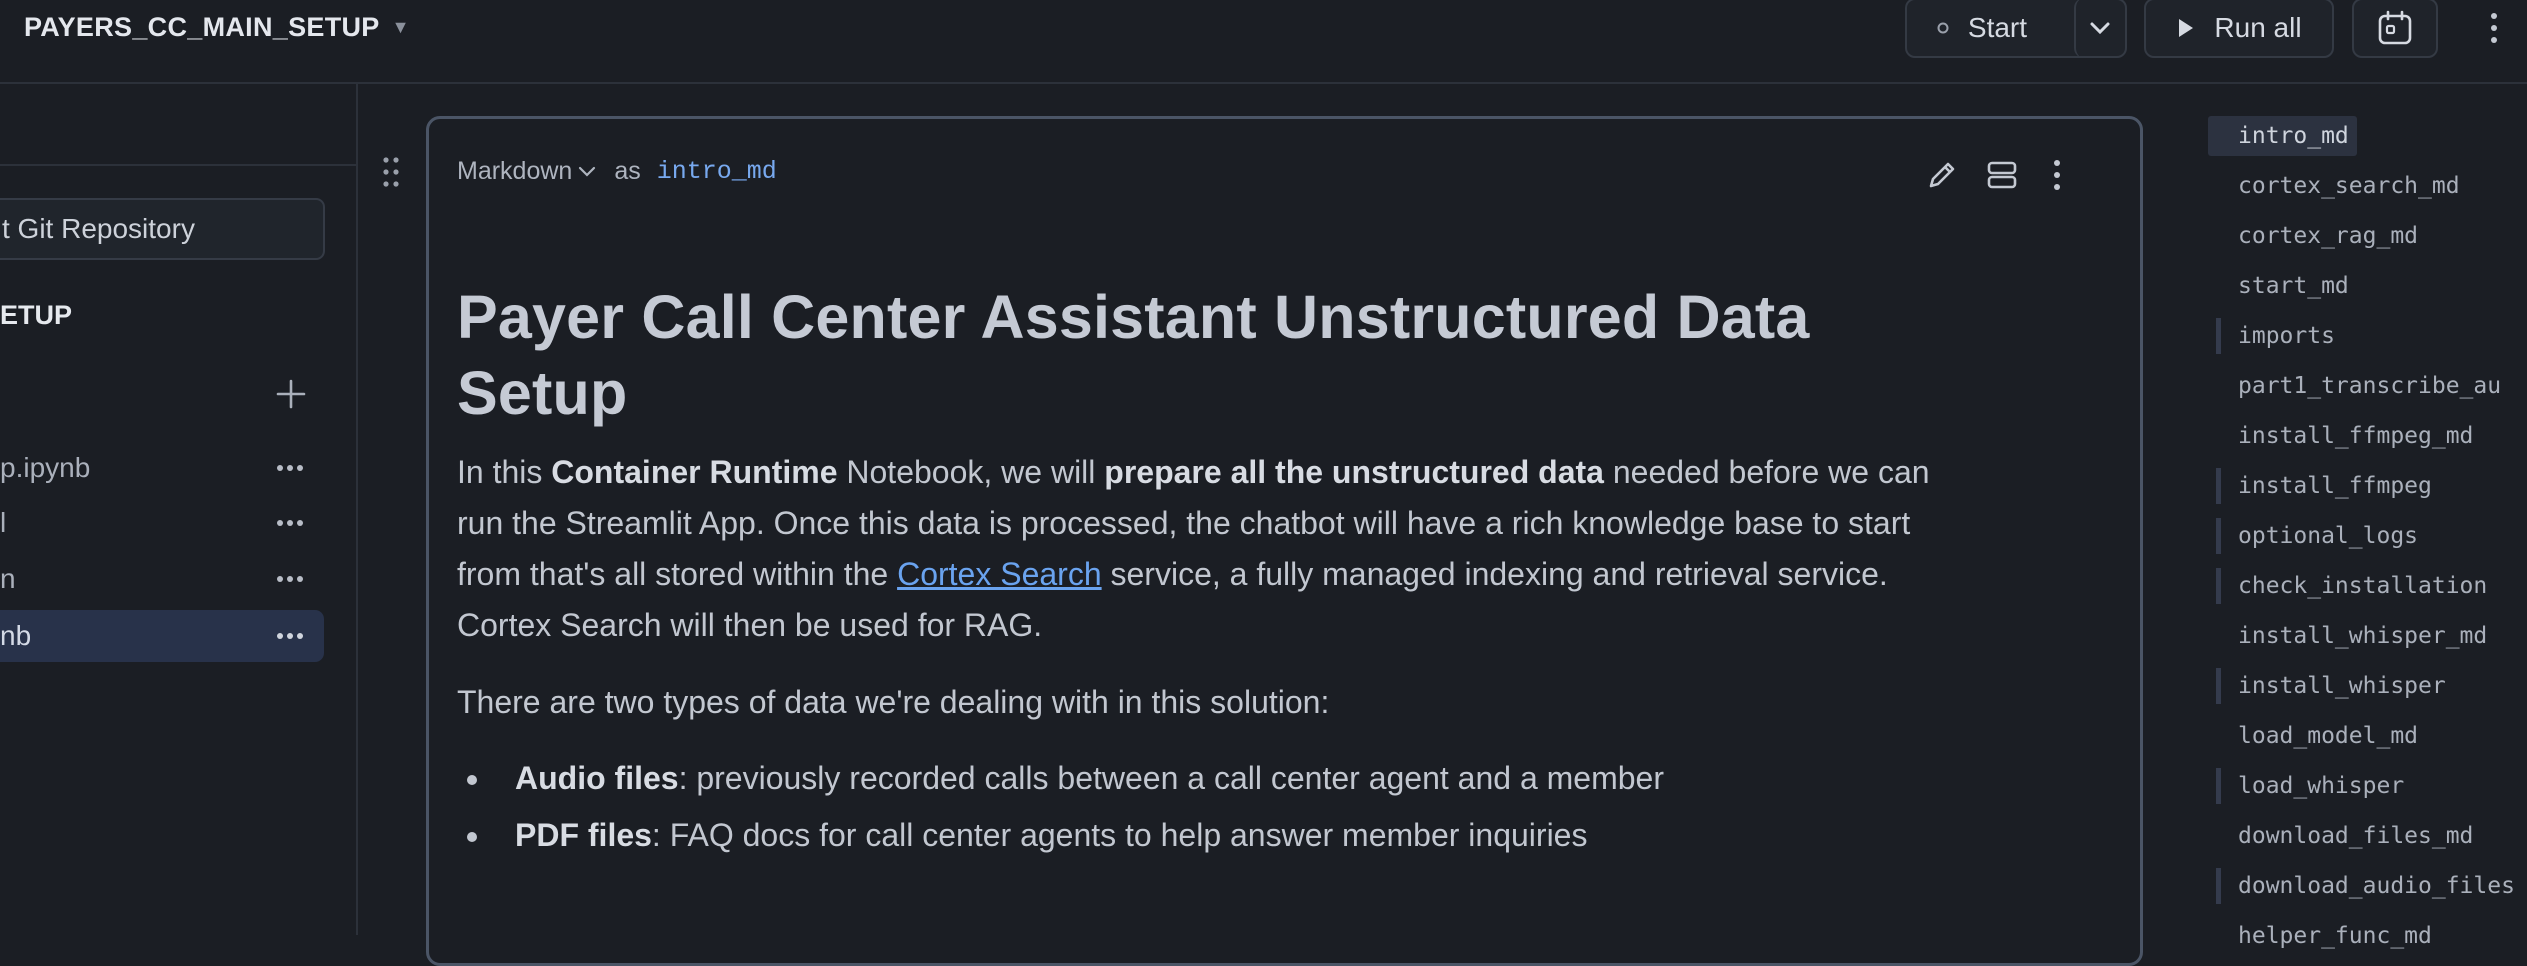  I want to click on text-run: In this, so click(504, 472).